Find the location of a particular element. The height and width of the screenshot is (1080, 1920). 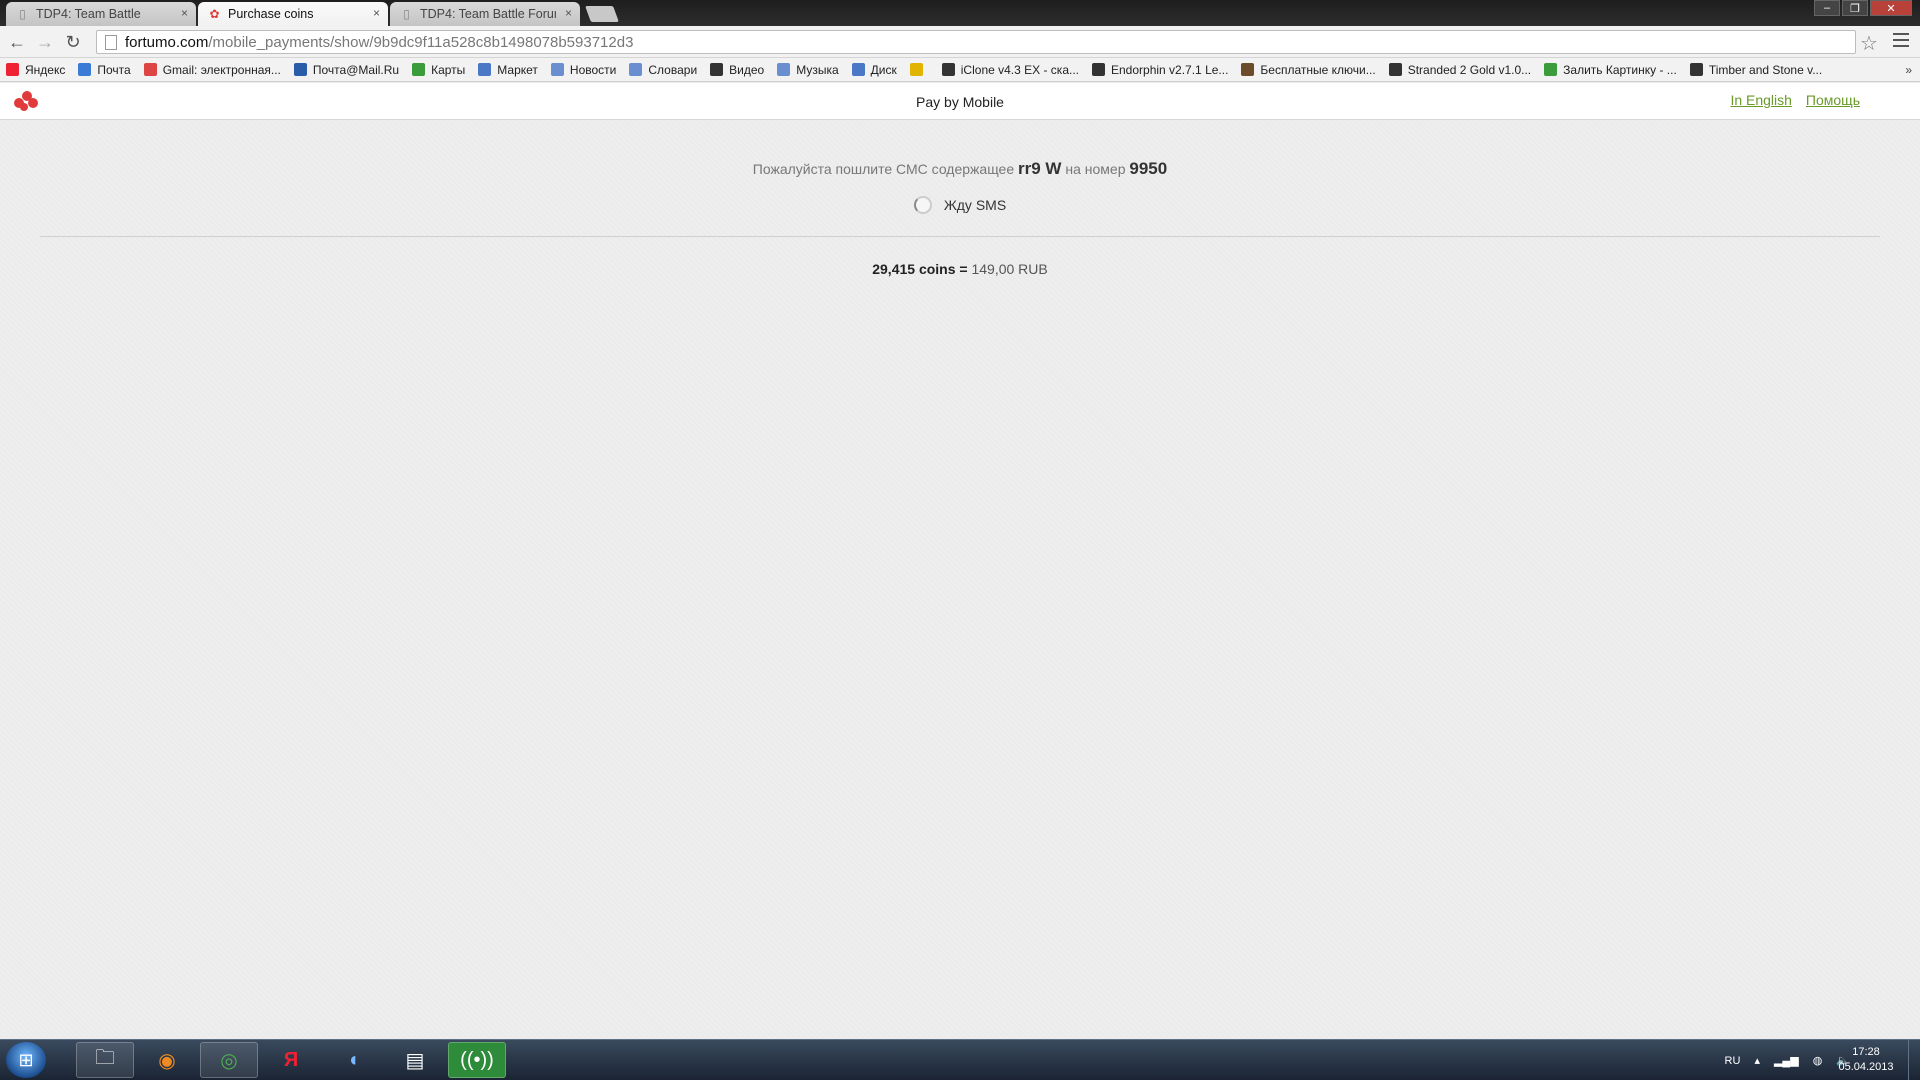

bookmark-item: Диск is located at coordinates (874, 70).